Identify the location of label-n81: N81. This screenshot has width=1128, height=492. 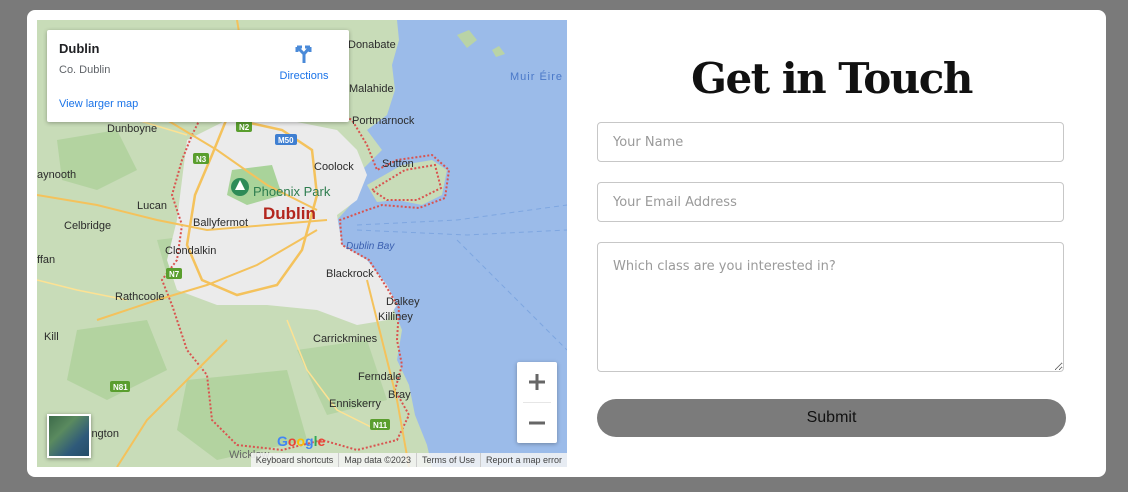
(120, 387).